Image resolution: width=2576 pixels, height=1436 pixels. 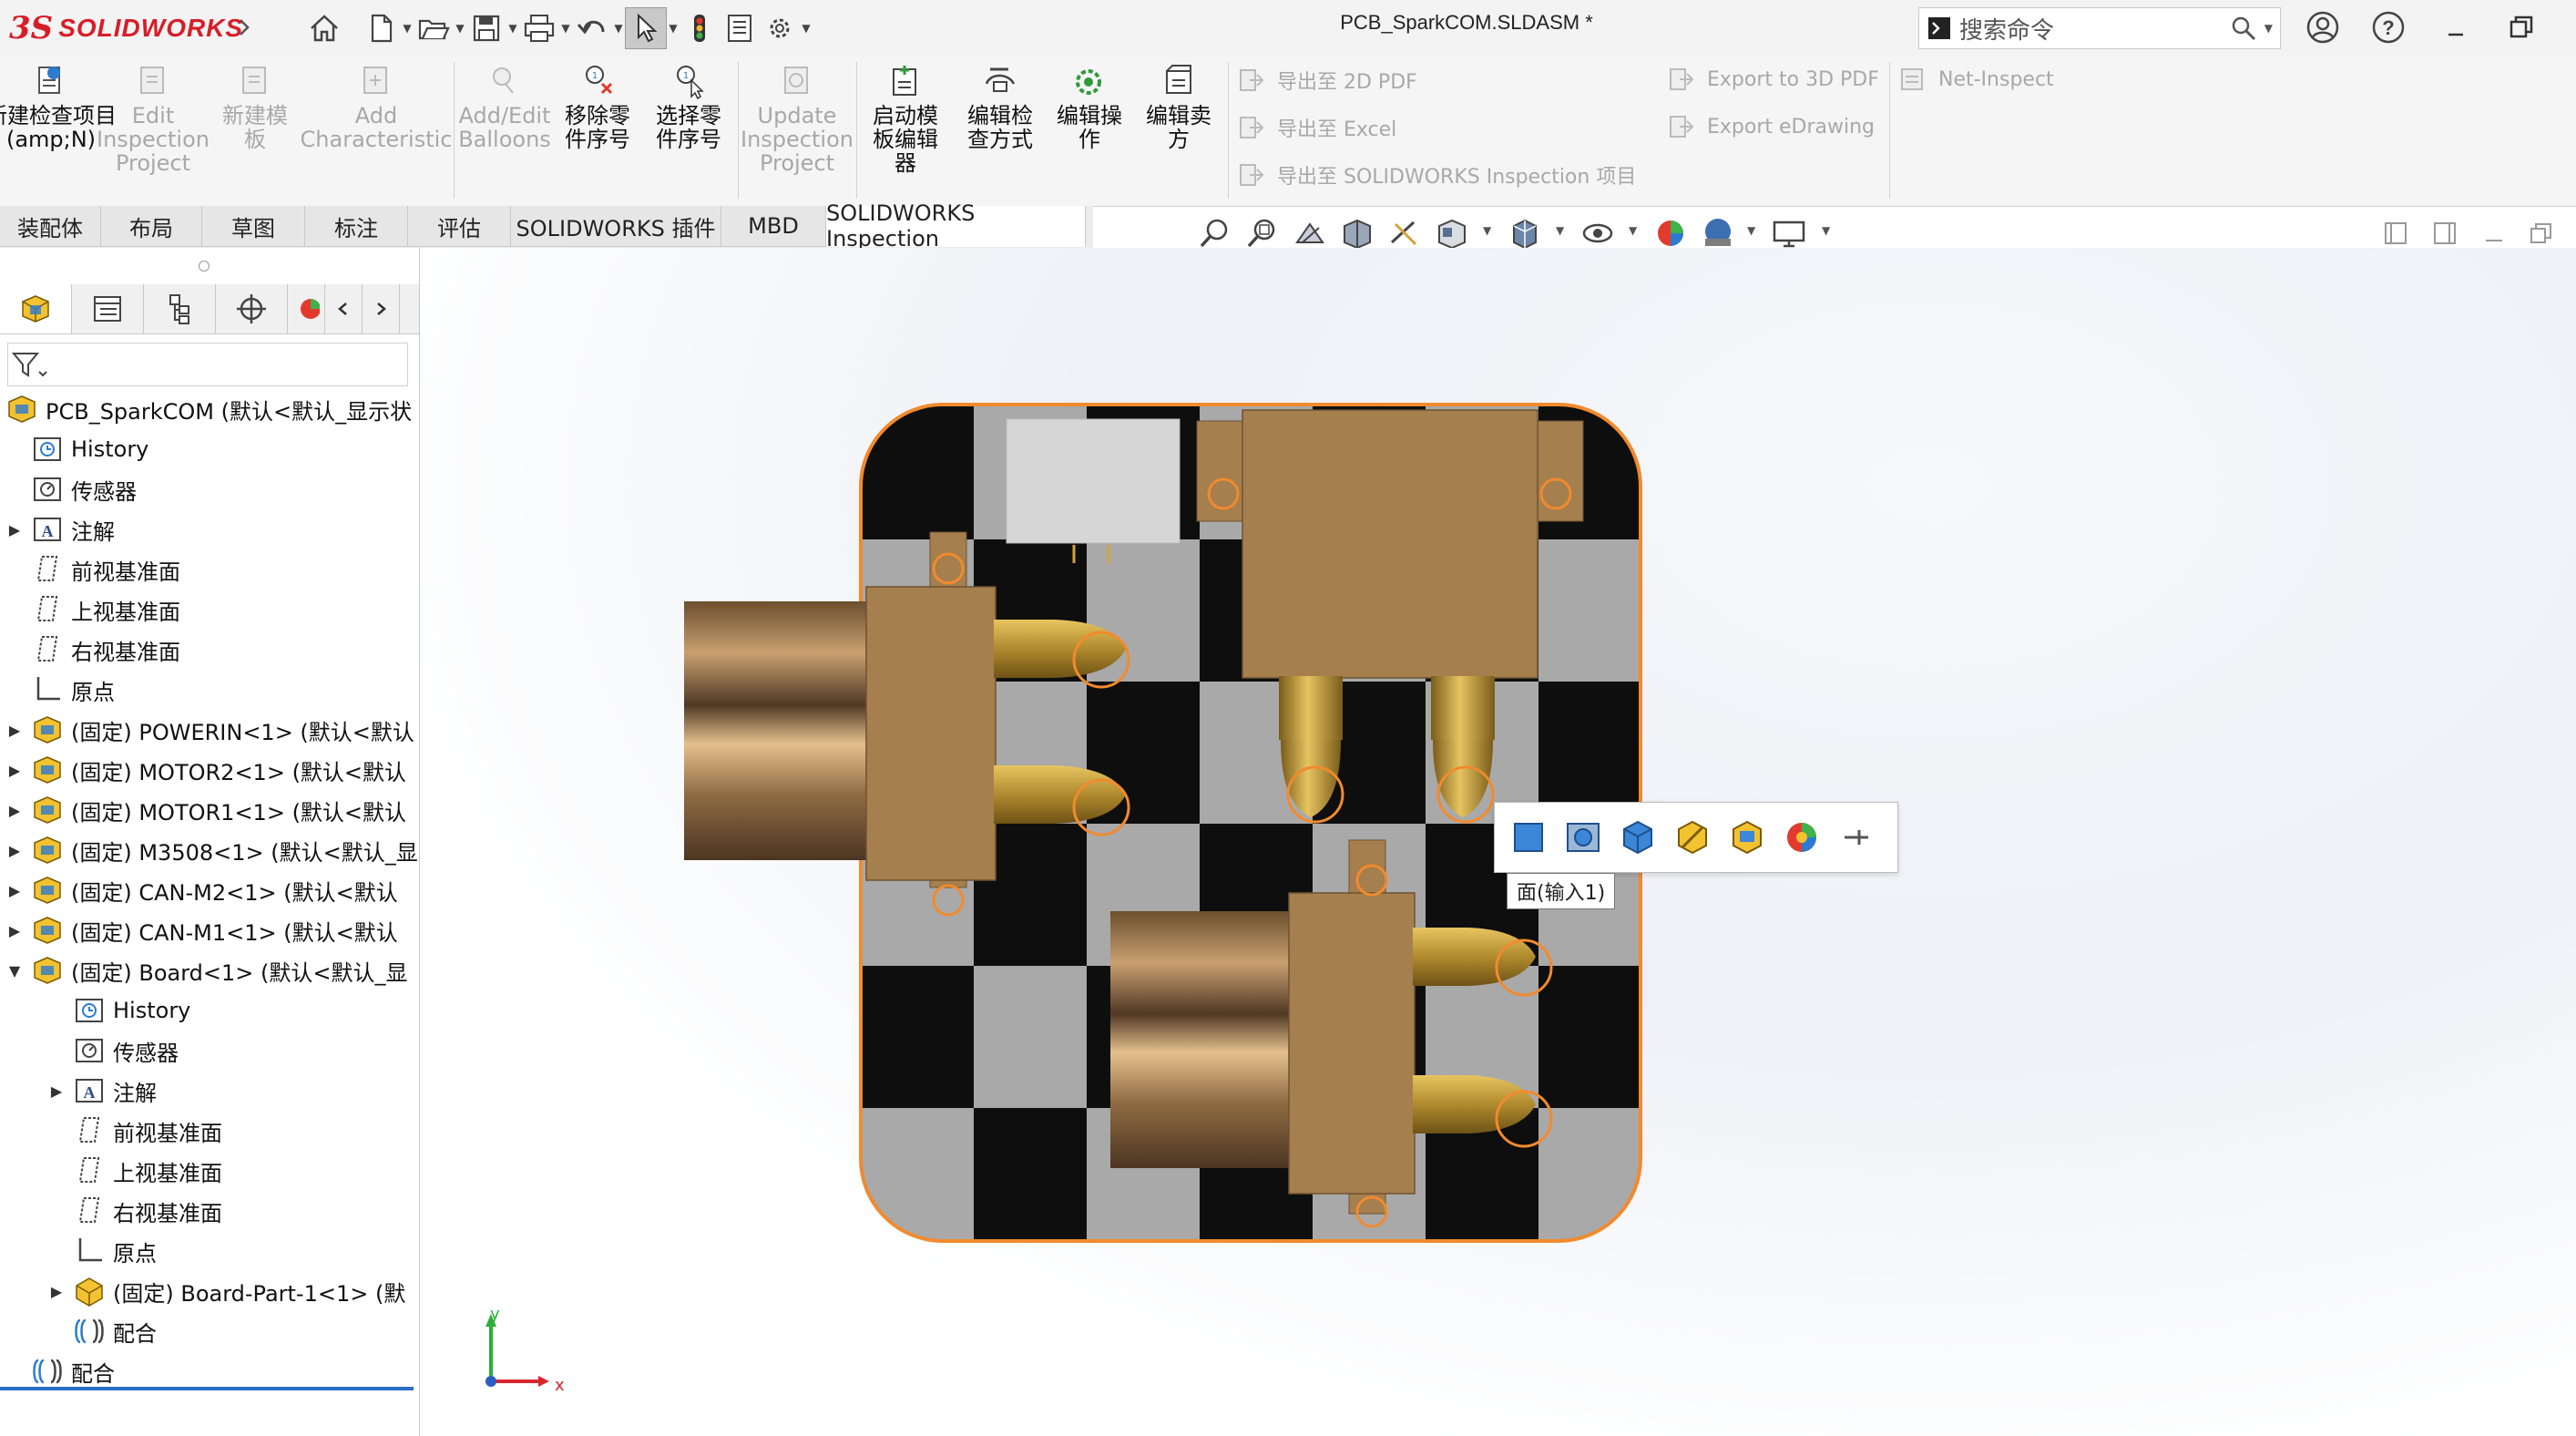 What do you see at coordinates (1262, 233) in the screenshot?
I see `zoom-to-area-icon` at bounding box center [1262, 233].